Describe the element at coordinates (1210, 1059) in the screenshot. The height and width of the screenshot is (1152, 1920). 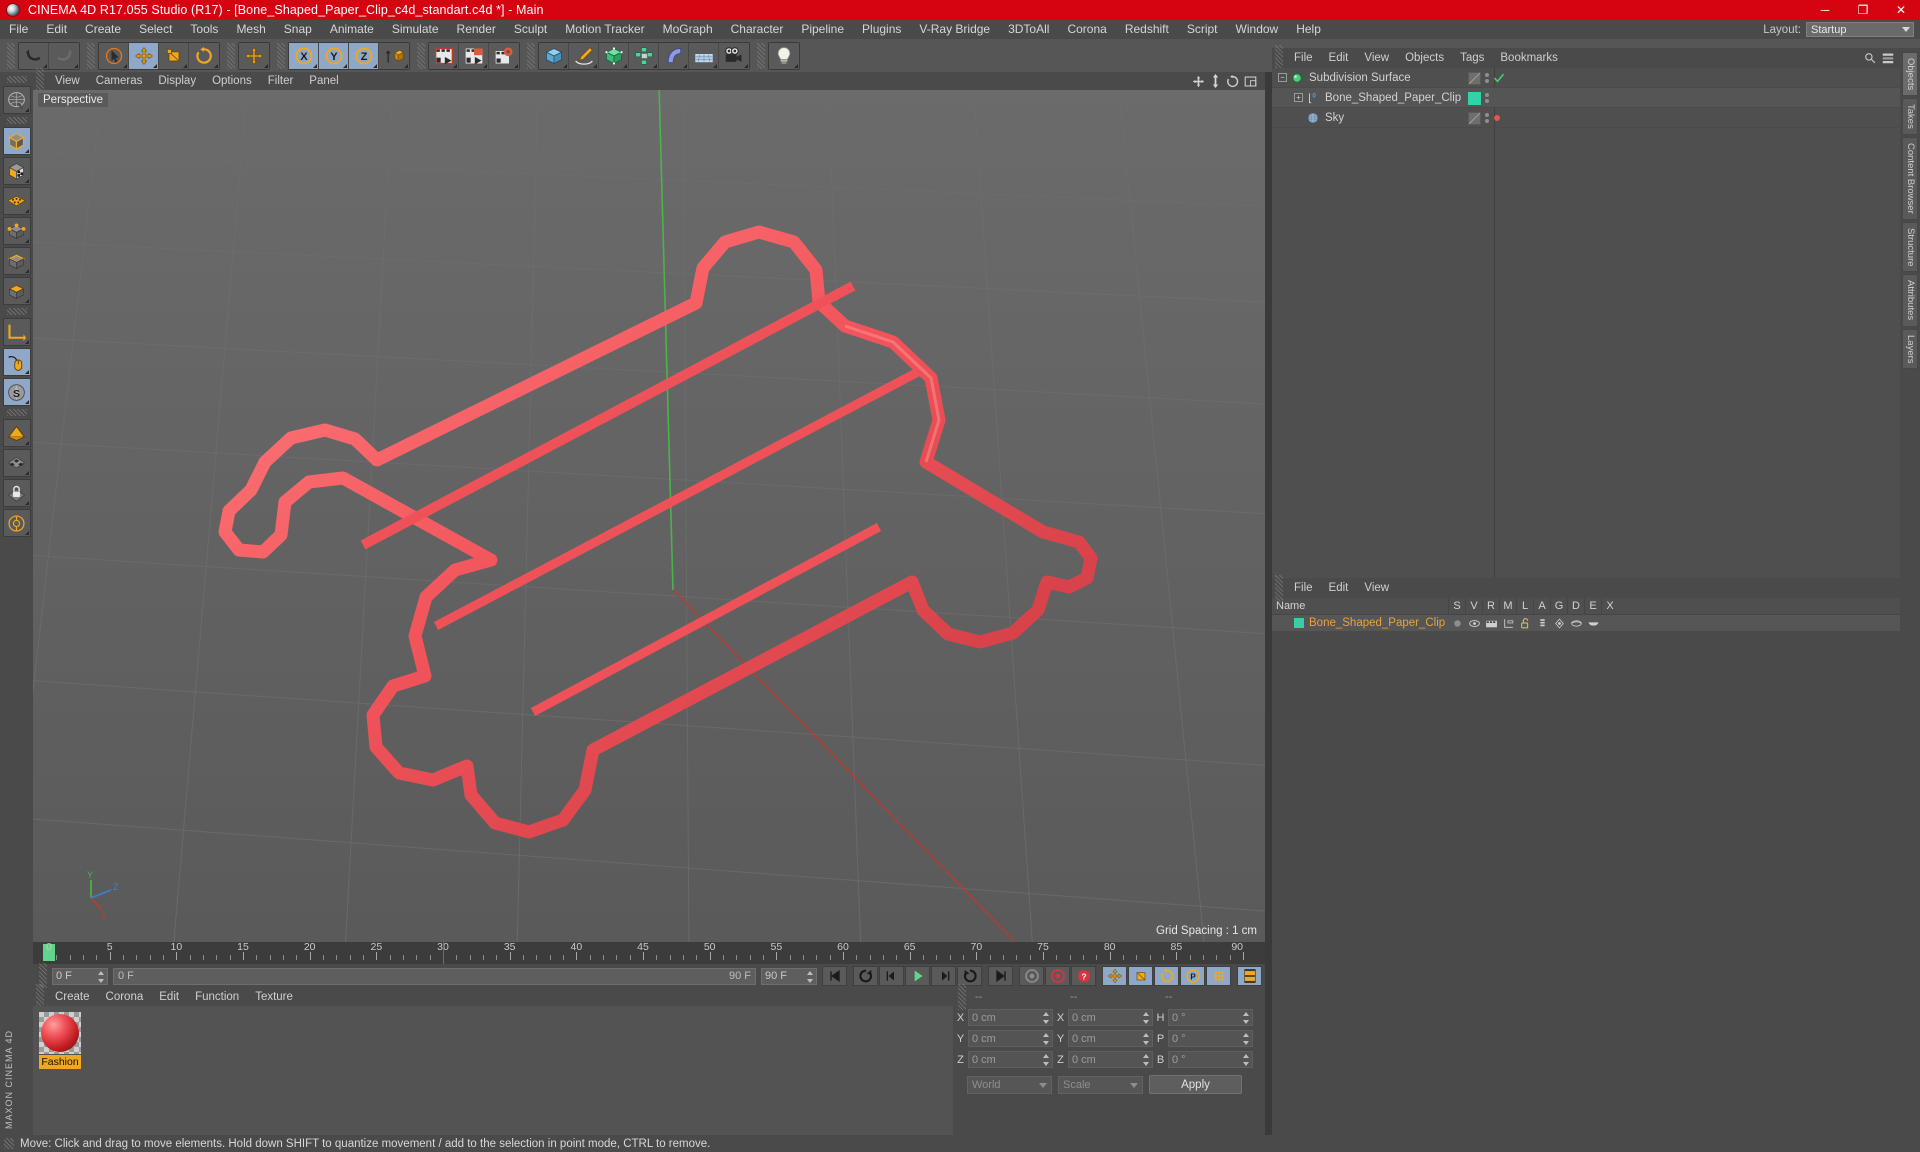
I see `rotation-b-field: 0 °` at that location.